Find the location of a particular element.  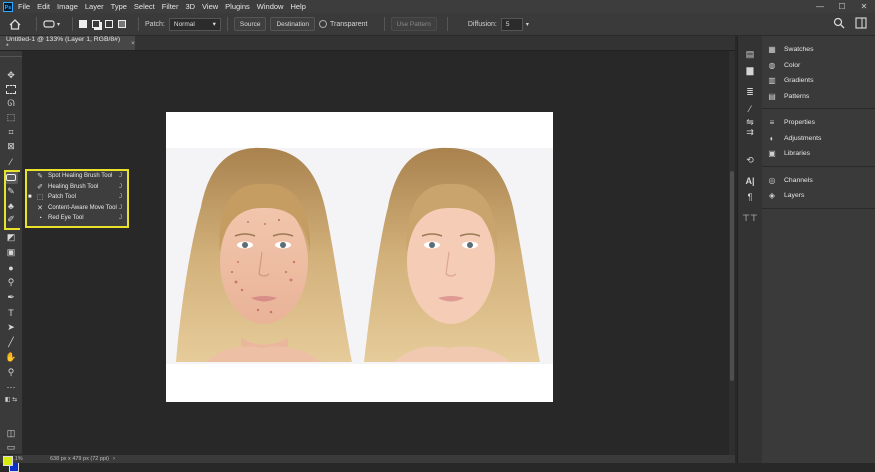

panel-channels: ◎ Channels is located at coordinates (818, 181).